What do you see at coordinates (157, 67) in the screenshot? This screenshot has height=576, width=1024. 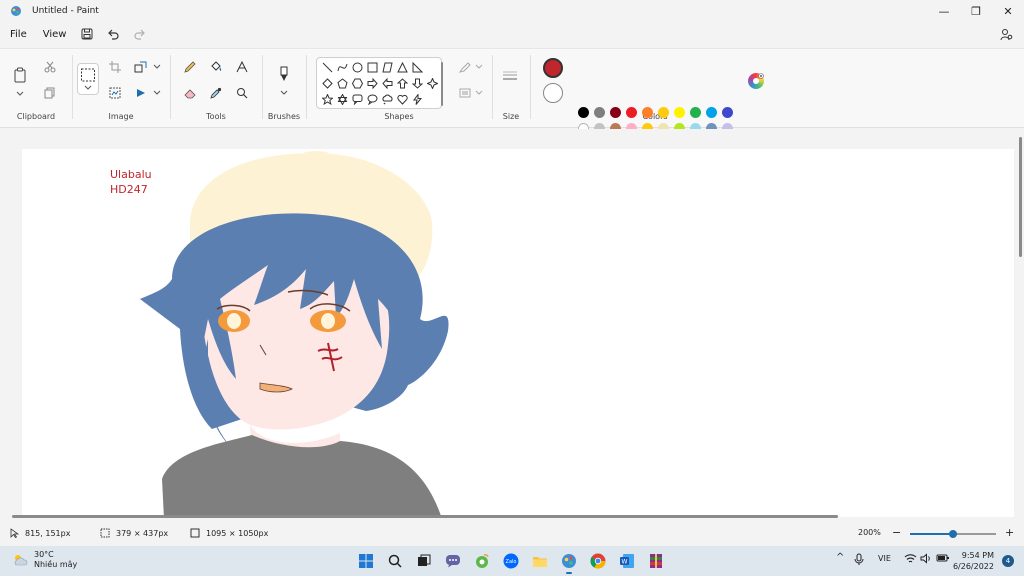 I see `resize-dropdown` at bounding box center [157, 67].